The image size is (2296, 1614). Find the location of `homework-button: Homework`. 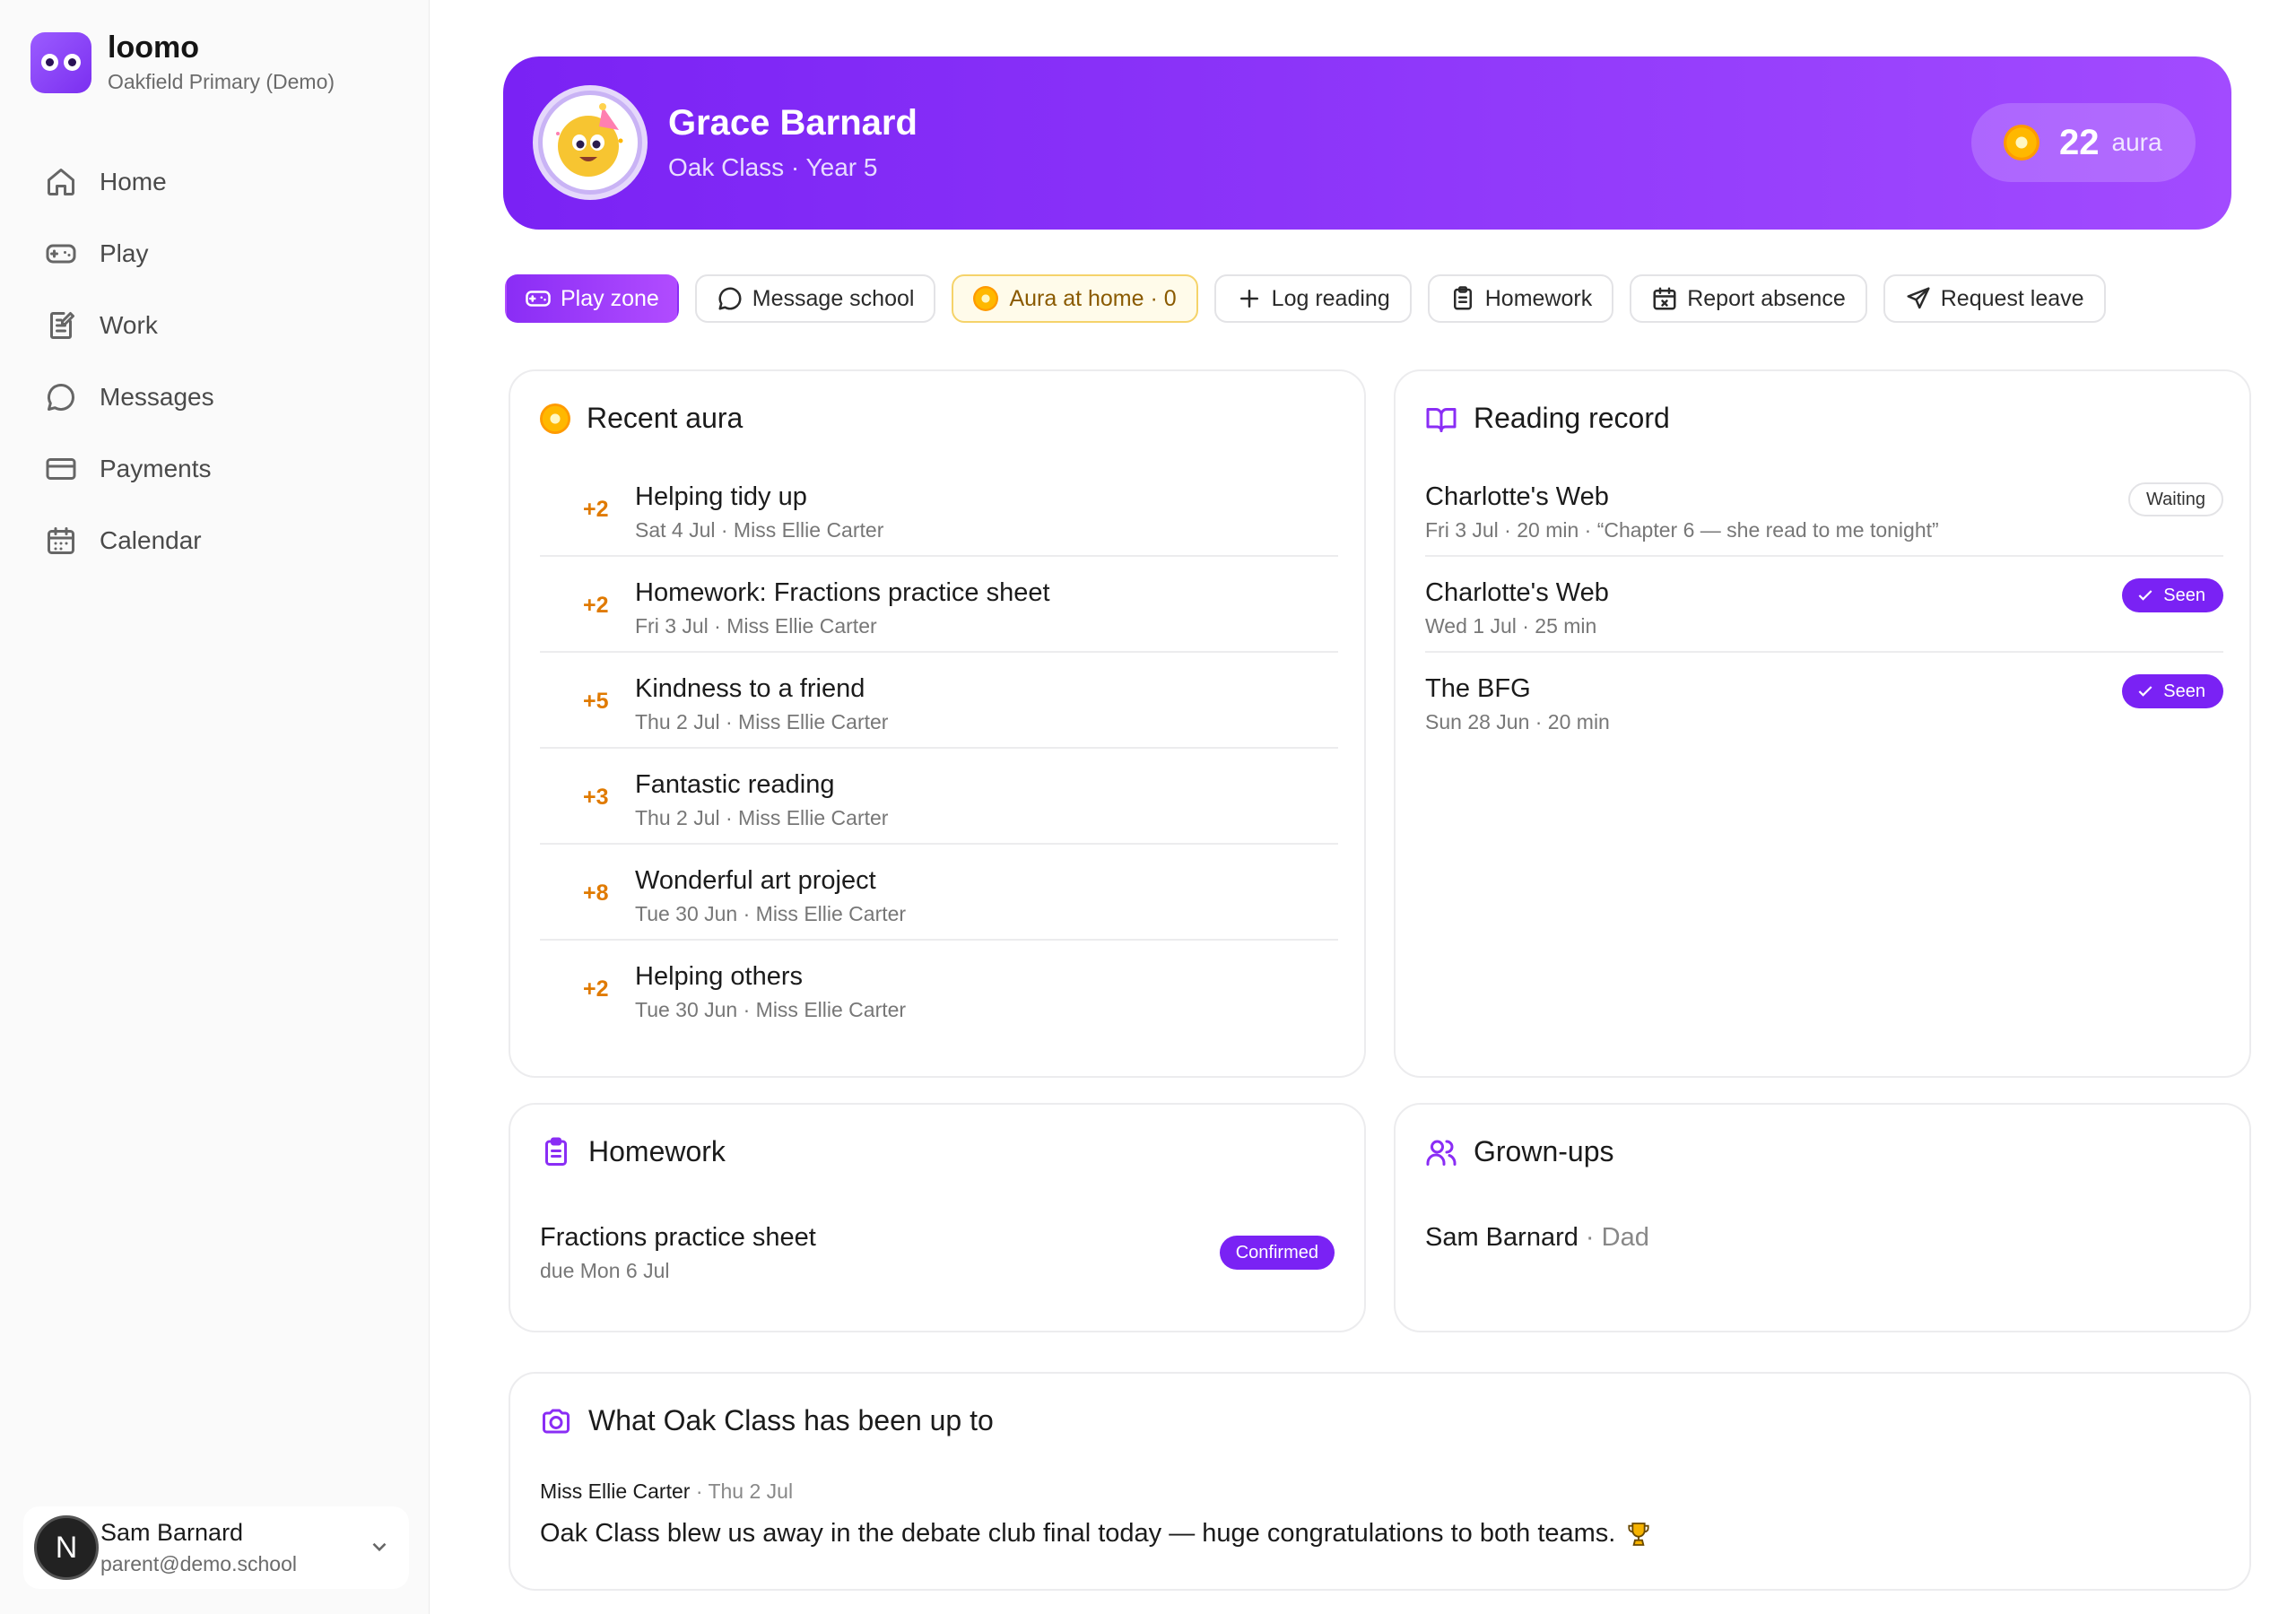

homework-button: Homework is located at coordinates (1520, 298).